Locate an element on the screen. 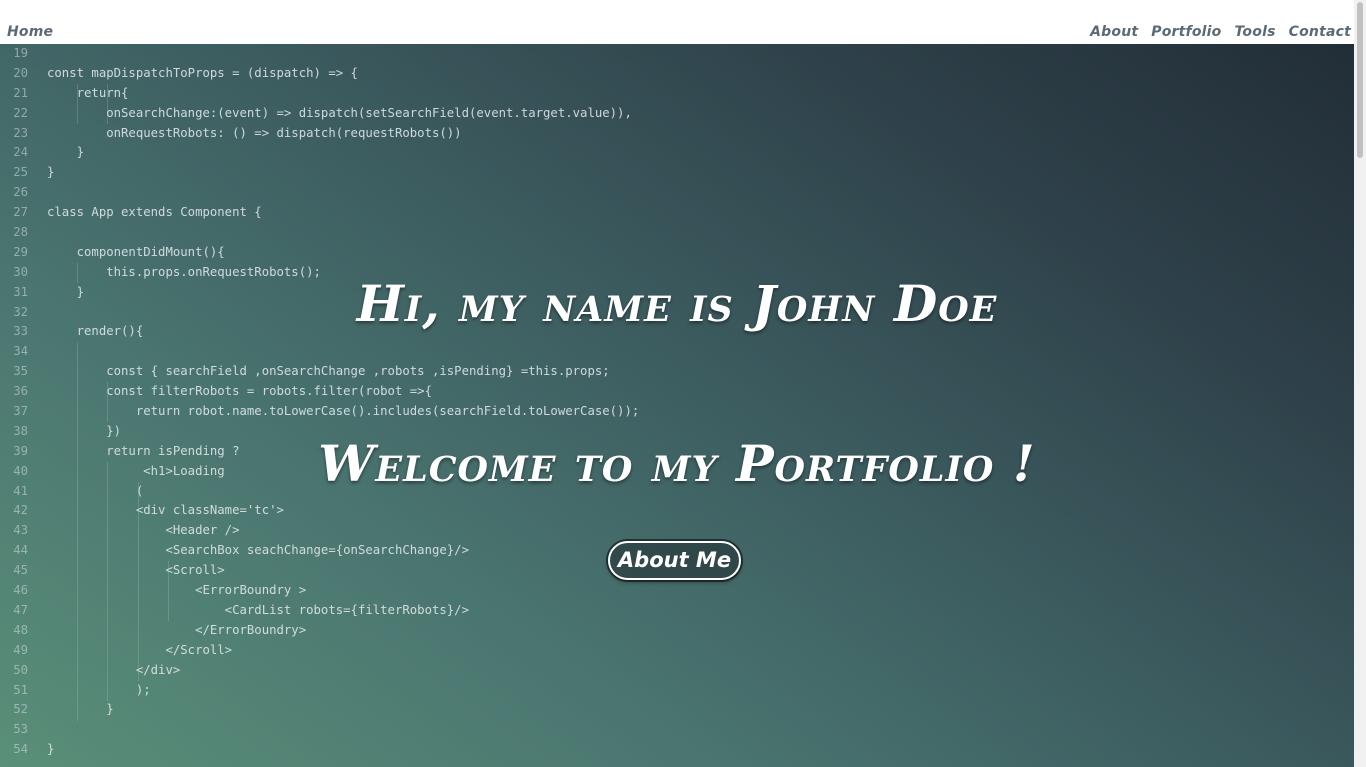  code-text: <ErrorBoundry > is located at coordinates (177, 590).